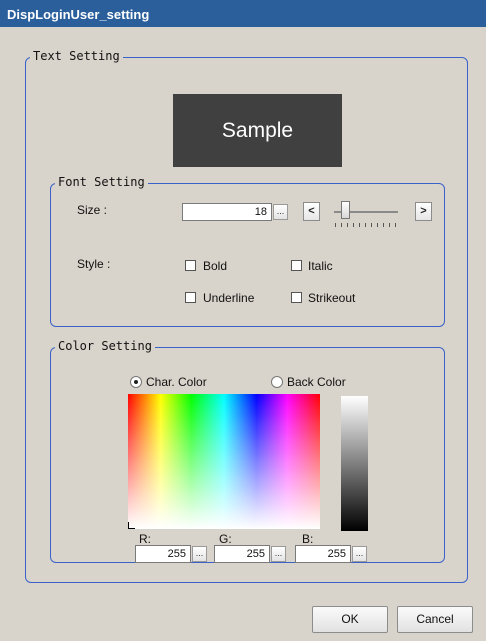  I want to click on color-spectrum, so click(224, 461).